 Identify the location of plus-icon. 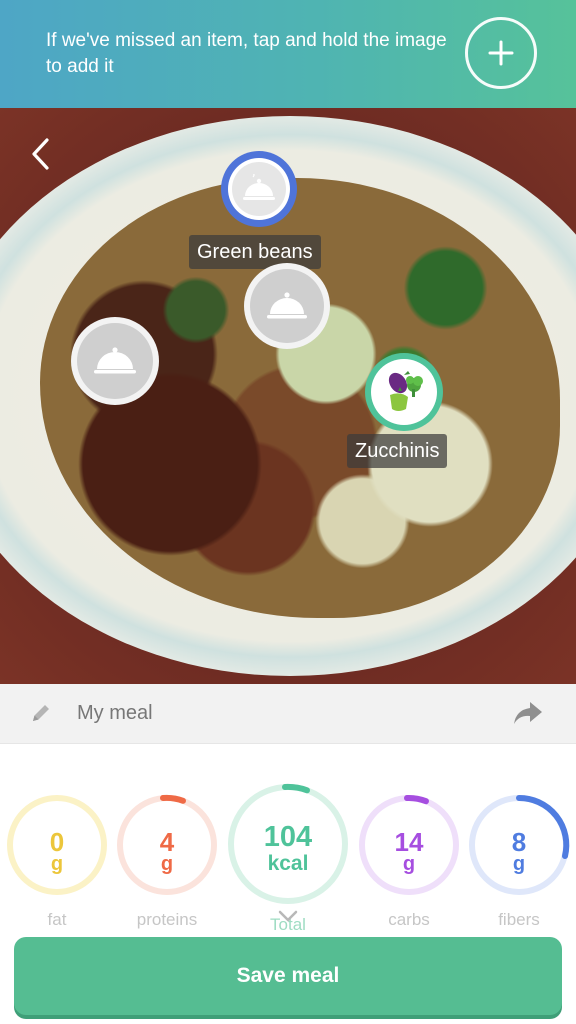
(501, 53).